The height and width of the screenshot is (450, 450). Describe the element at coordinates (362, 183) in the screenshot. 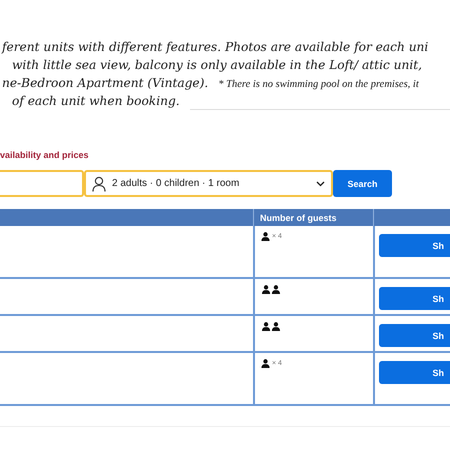

I see `search-button: Search` at that location.